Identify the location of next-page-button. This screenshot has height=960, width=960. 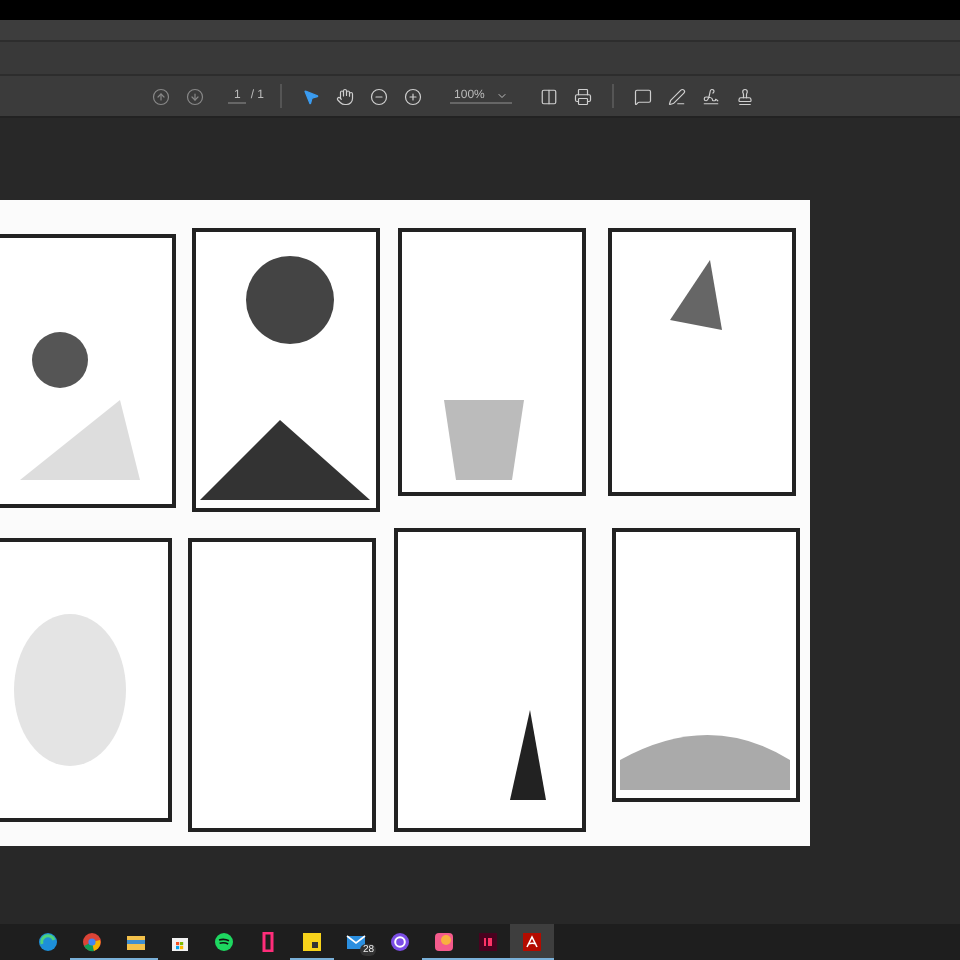
(195, 96).